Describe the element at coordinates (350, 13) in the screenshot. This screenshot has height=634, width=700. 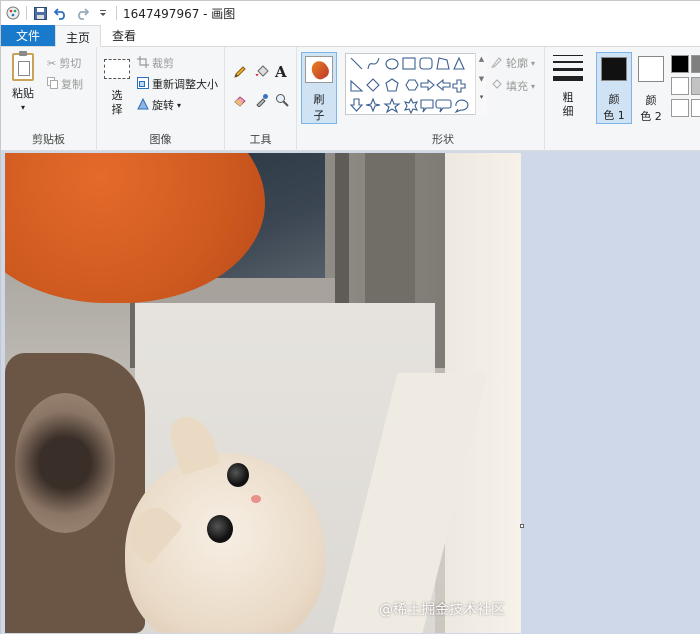
I see `title-bar: 1647497967 - 画图` at that location.